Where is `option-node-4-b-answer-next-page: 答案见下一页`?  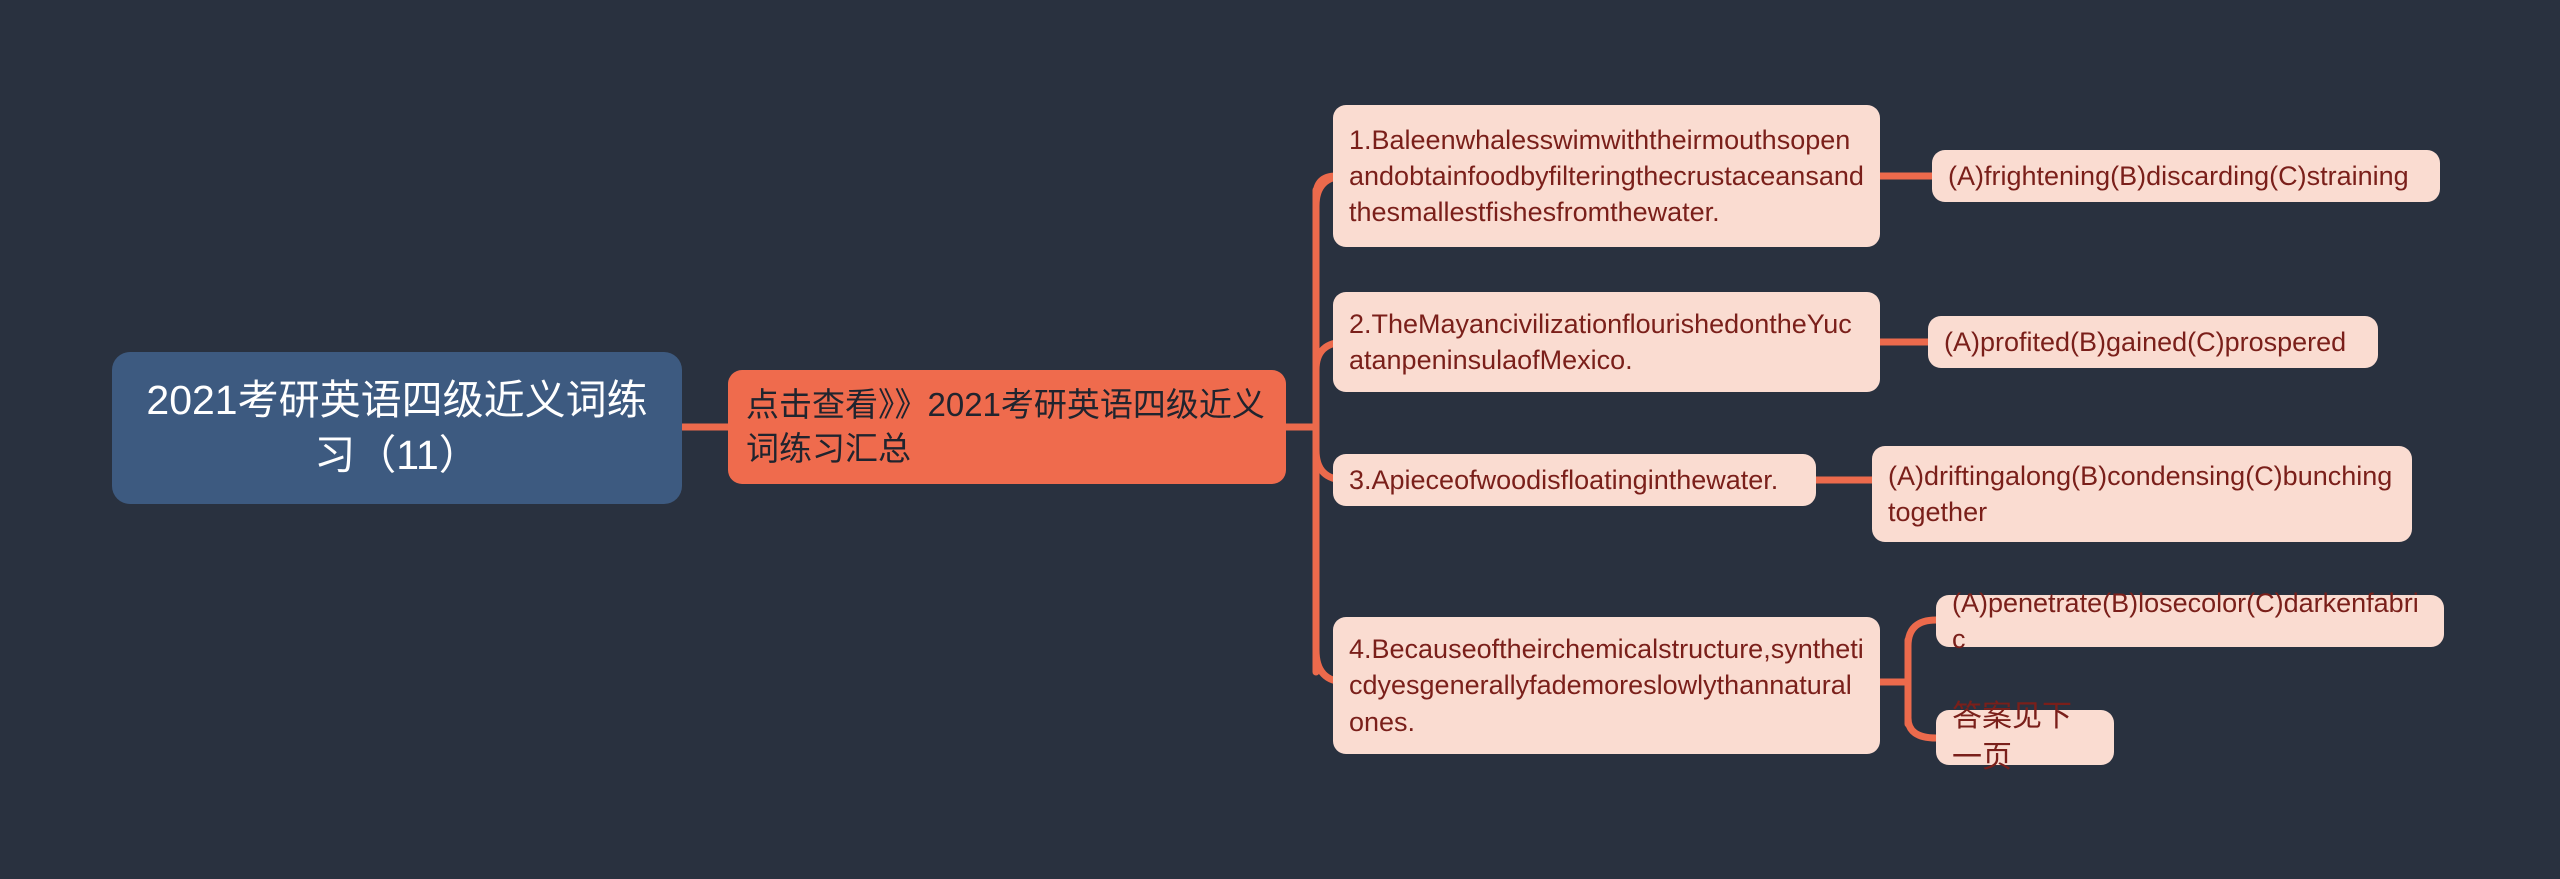 option-node-4-b-answer-next-page: 答案见下一页 is located at coordinates (2025, 737).